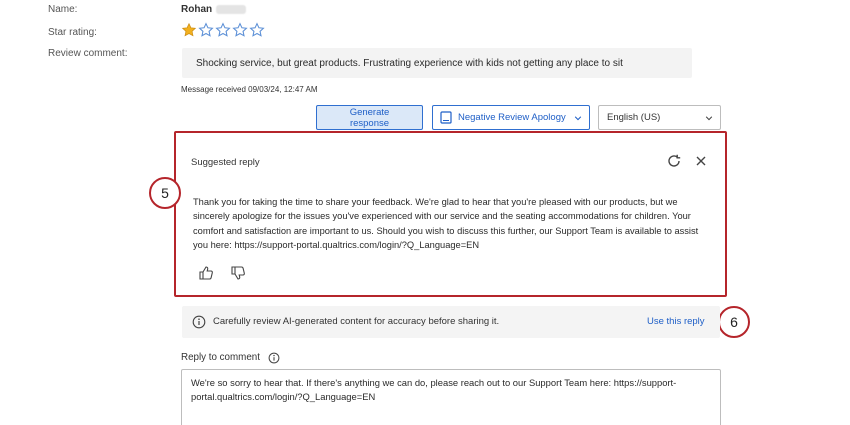 This screenshot has height=425, width=850. I want to click on language-dropdown: English (US), so click(659, 117).